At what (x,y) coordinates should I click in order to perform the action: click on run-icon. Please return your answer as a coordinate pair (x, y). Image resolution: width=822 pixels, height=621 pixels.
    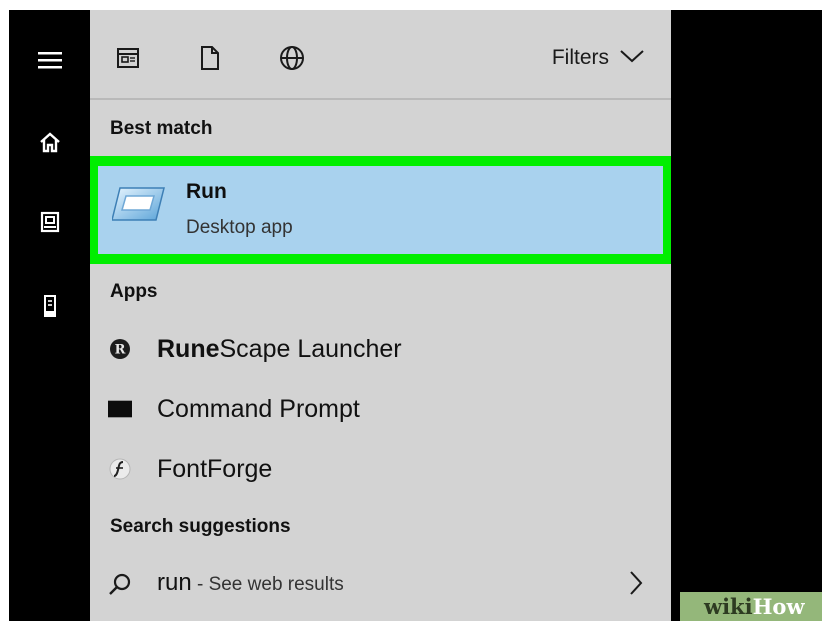
    Looking at the image, I should click on (138, 206).